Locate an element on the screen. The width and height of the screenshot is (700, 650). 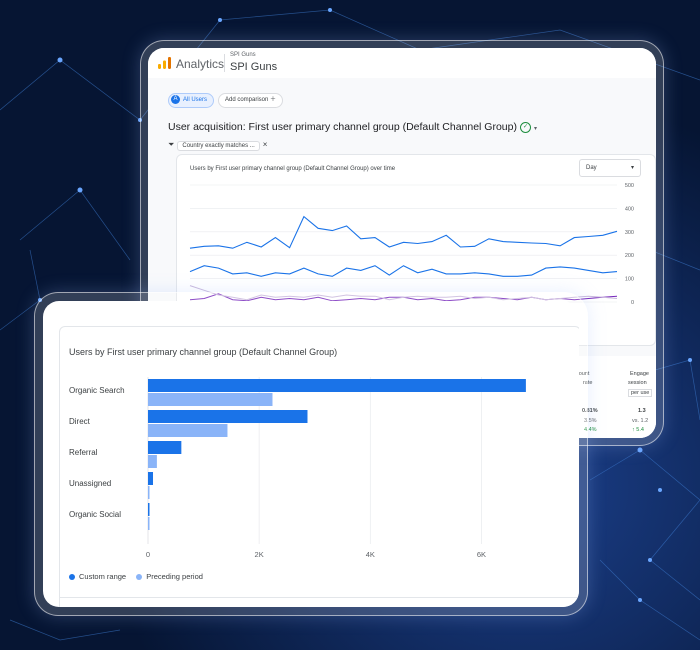
add-comparison-label: Add comparison is located at coordinates (247, 100).